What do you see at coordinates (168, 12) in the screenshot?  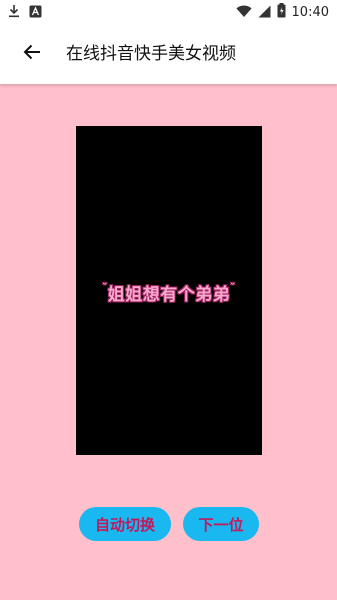 I see `status-bar: 10:40` at bounding box center [168, 12].